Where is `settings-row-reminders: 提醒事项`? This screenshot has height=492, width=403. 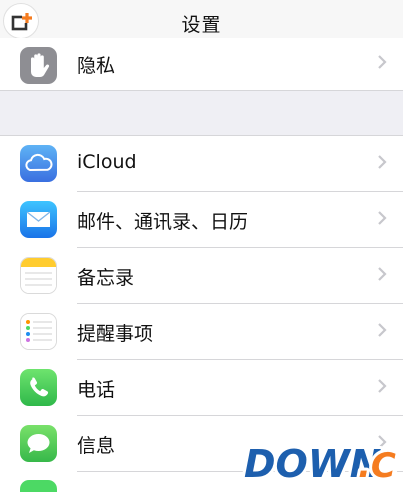 settings-row-reminders: 提醒事项 is located at coordinates (201, 332).